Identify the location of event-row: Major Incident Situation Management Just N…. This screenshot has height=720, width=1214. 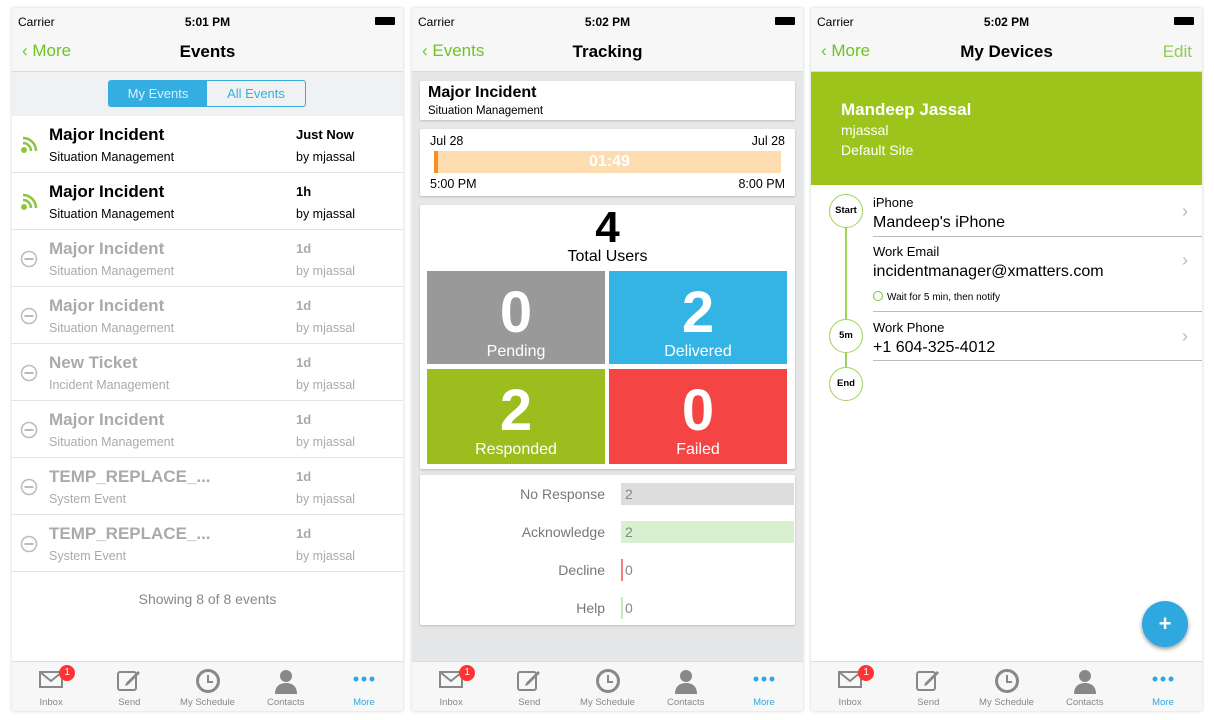
(207, 144).